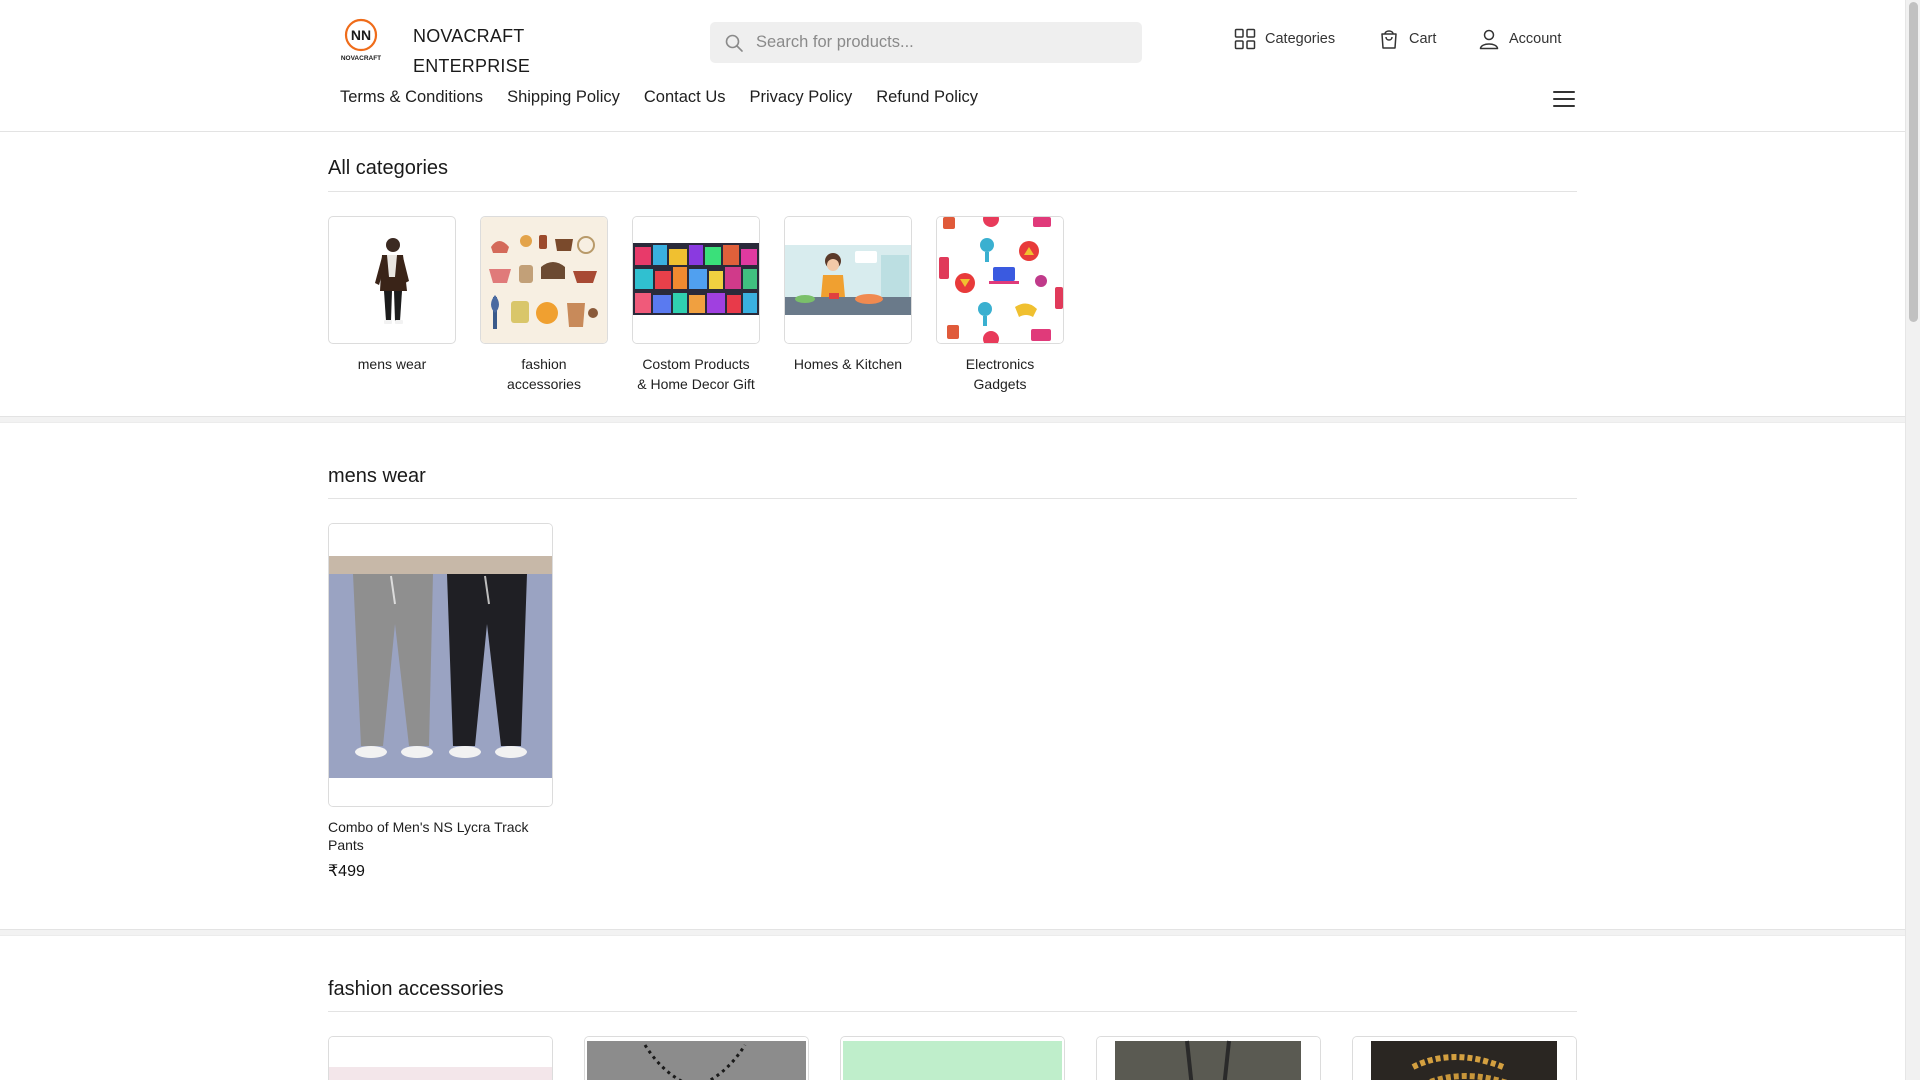 Image resolution: width=1920 pixels, height=1080 pixels. I want to click on kitchen-illustration-image, so click(848, 280).